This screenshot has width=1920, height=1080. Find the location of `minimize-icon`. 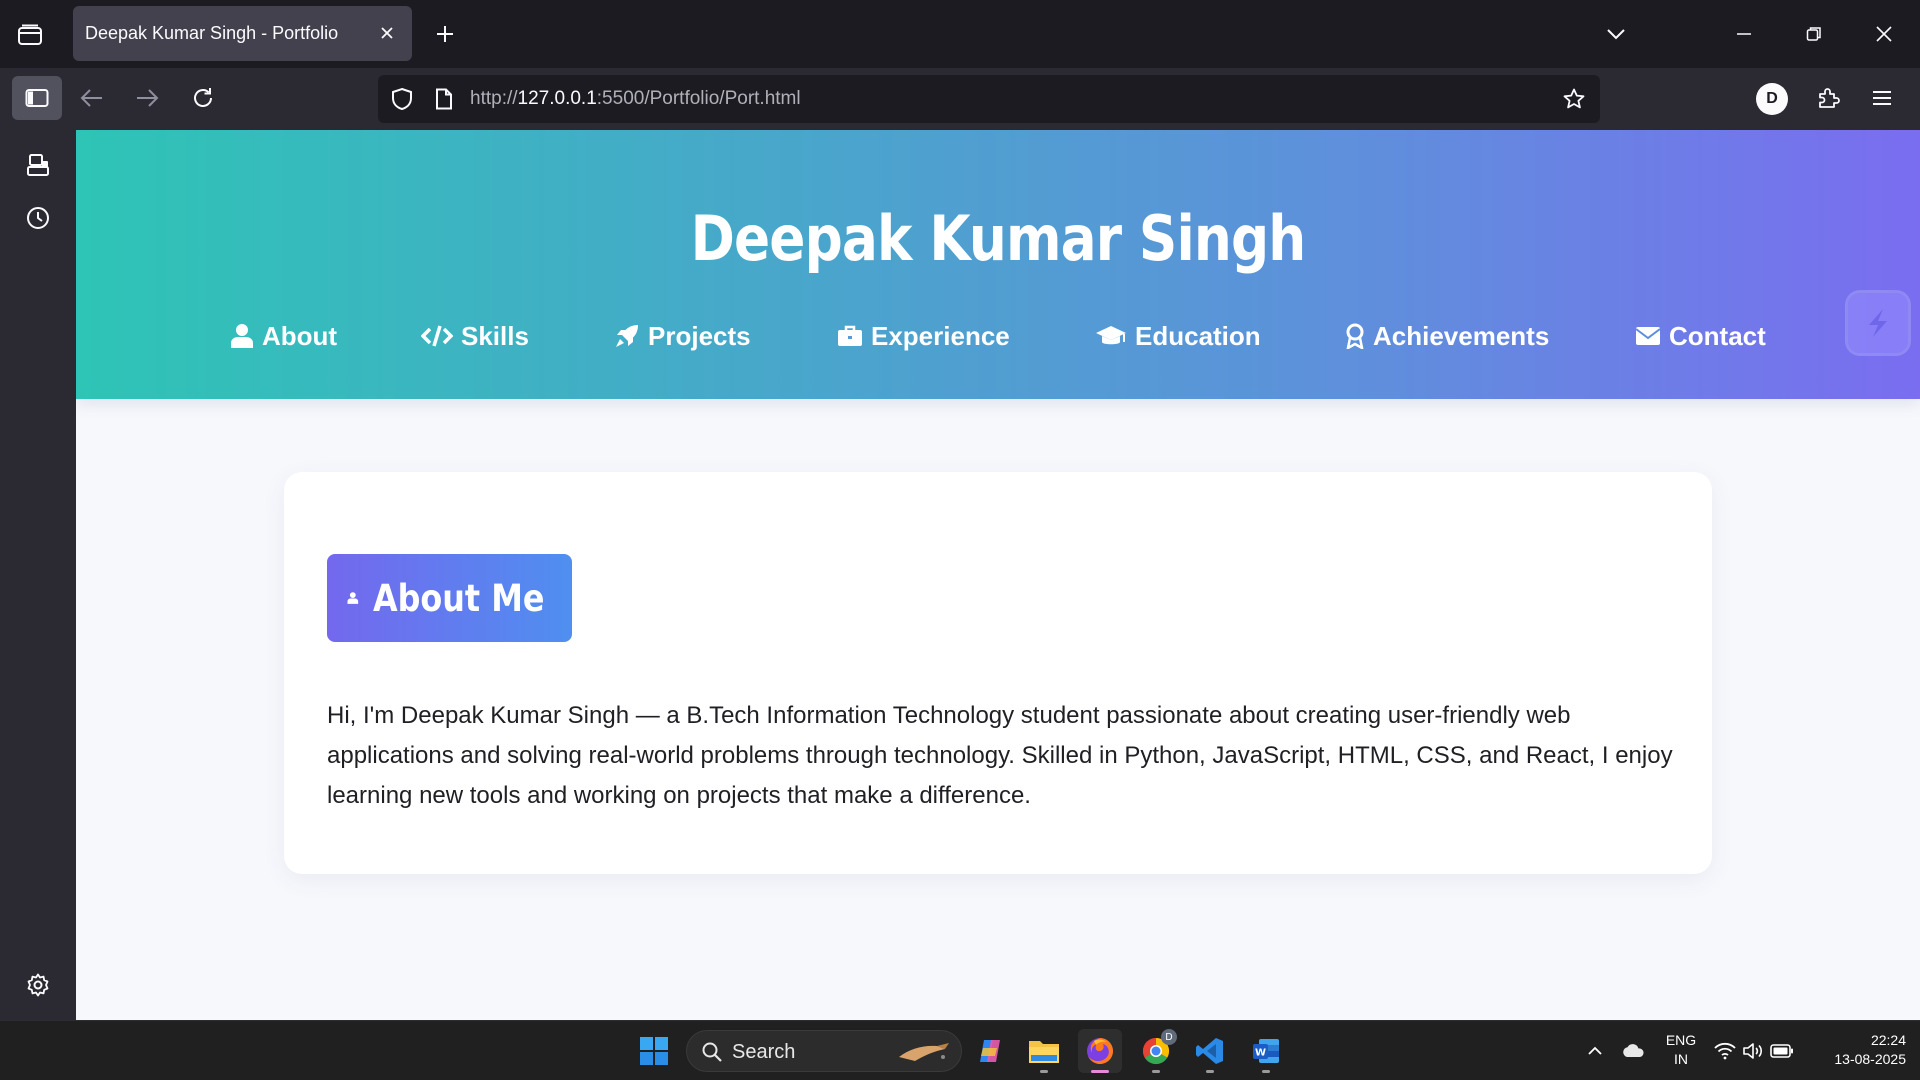

minimize-icon is located at coordinates (1744, 34).